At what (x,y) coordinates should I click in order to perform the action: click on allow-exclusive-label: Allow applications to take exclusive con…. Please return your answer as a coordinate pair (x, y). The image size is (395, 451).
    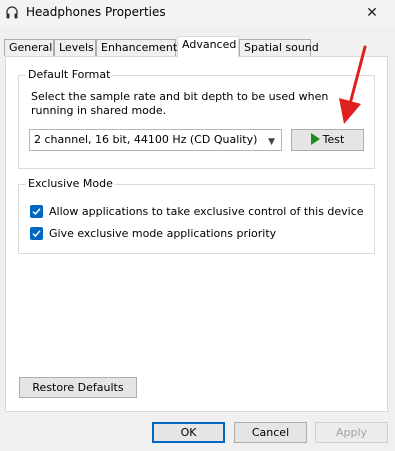
    Looking at the image, I should click on (206, 211).